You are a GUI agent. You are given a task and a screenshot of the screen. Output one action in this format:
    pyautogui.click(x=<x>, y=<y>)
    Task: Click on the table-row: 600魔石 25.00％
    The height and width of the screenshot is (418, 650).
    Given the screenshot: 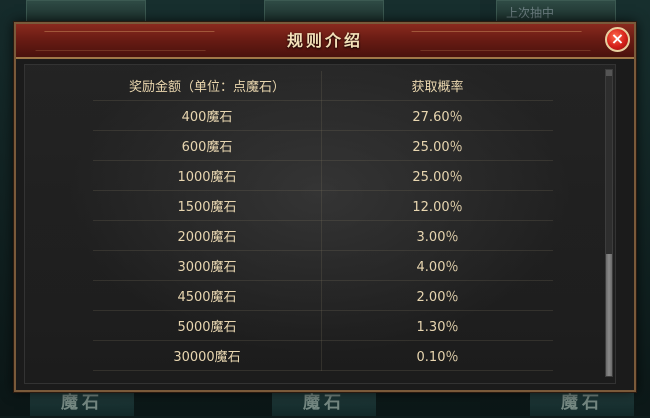 What is the action you would take?
    pyautogui.click(x=323, y=145)
    